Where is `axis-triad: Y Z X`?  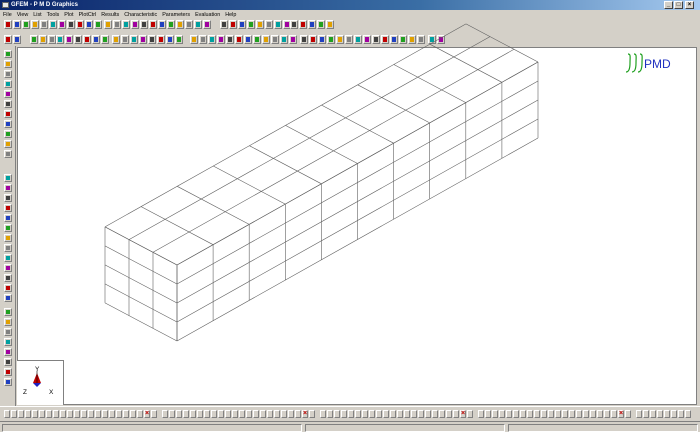 axis-triad: Y Z X is located at coordinates (40, 382).